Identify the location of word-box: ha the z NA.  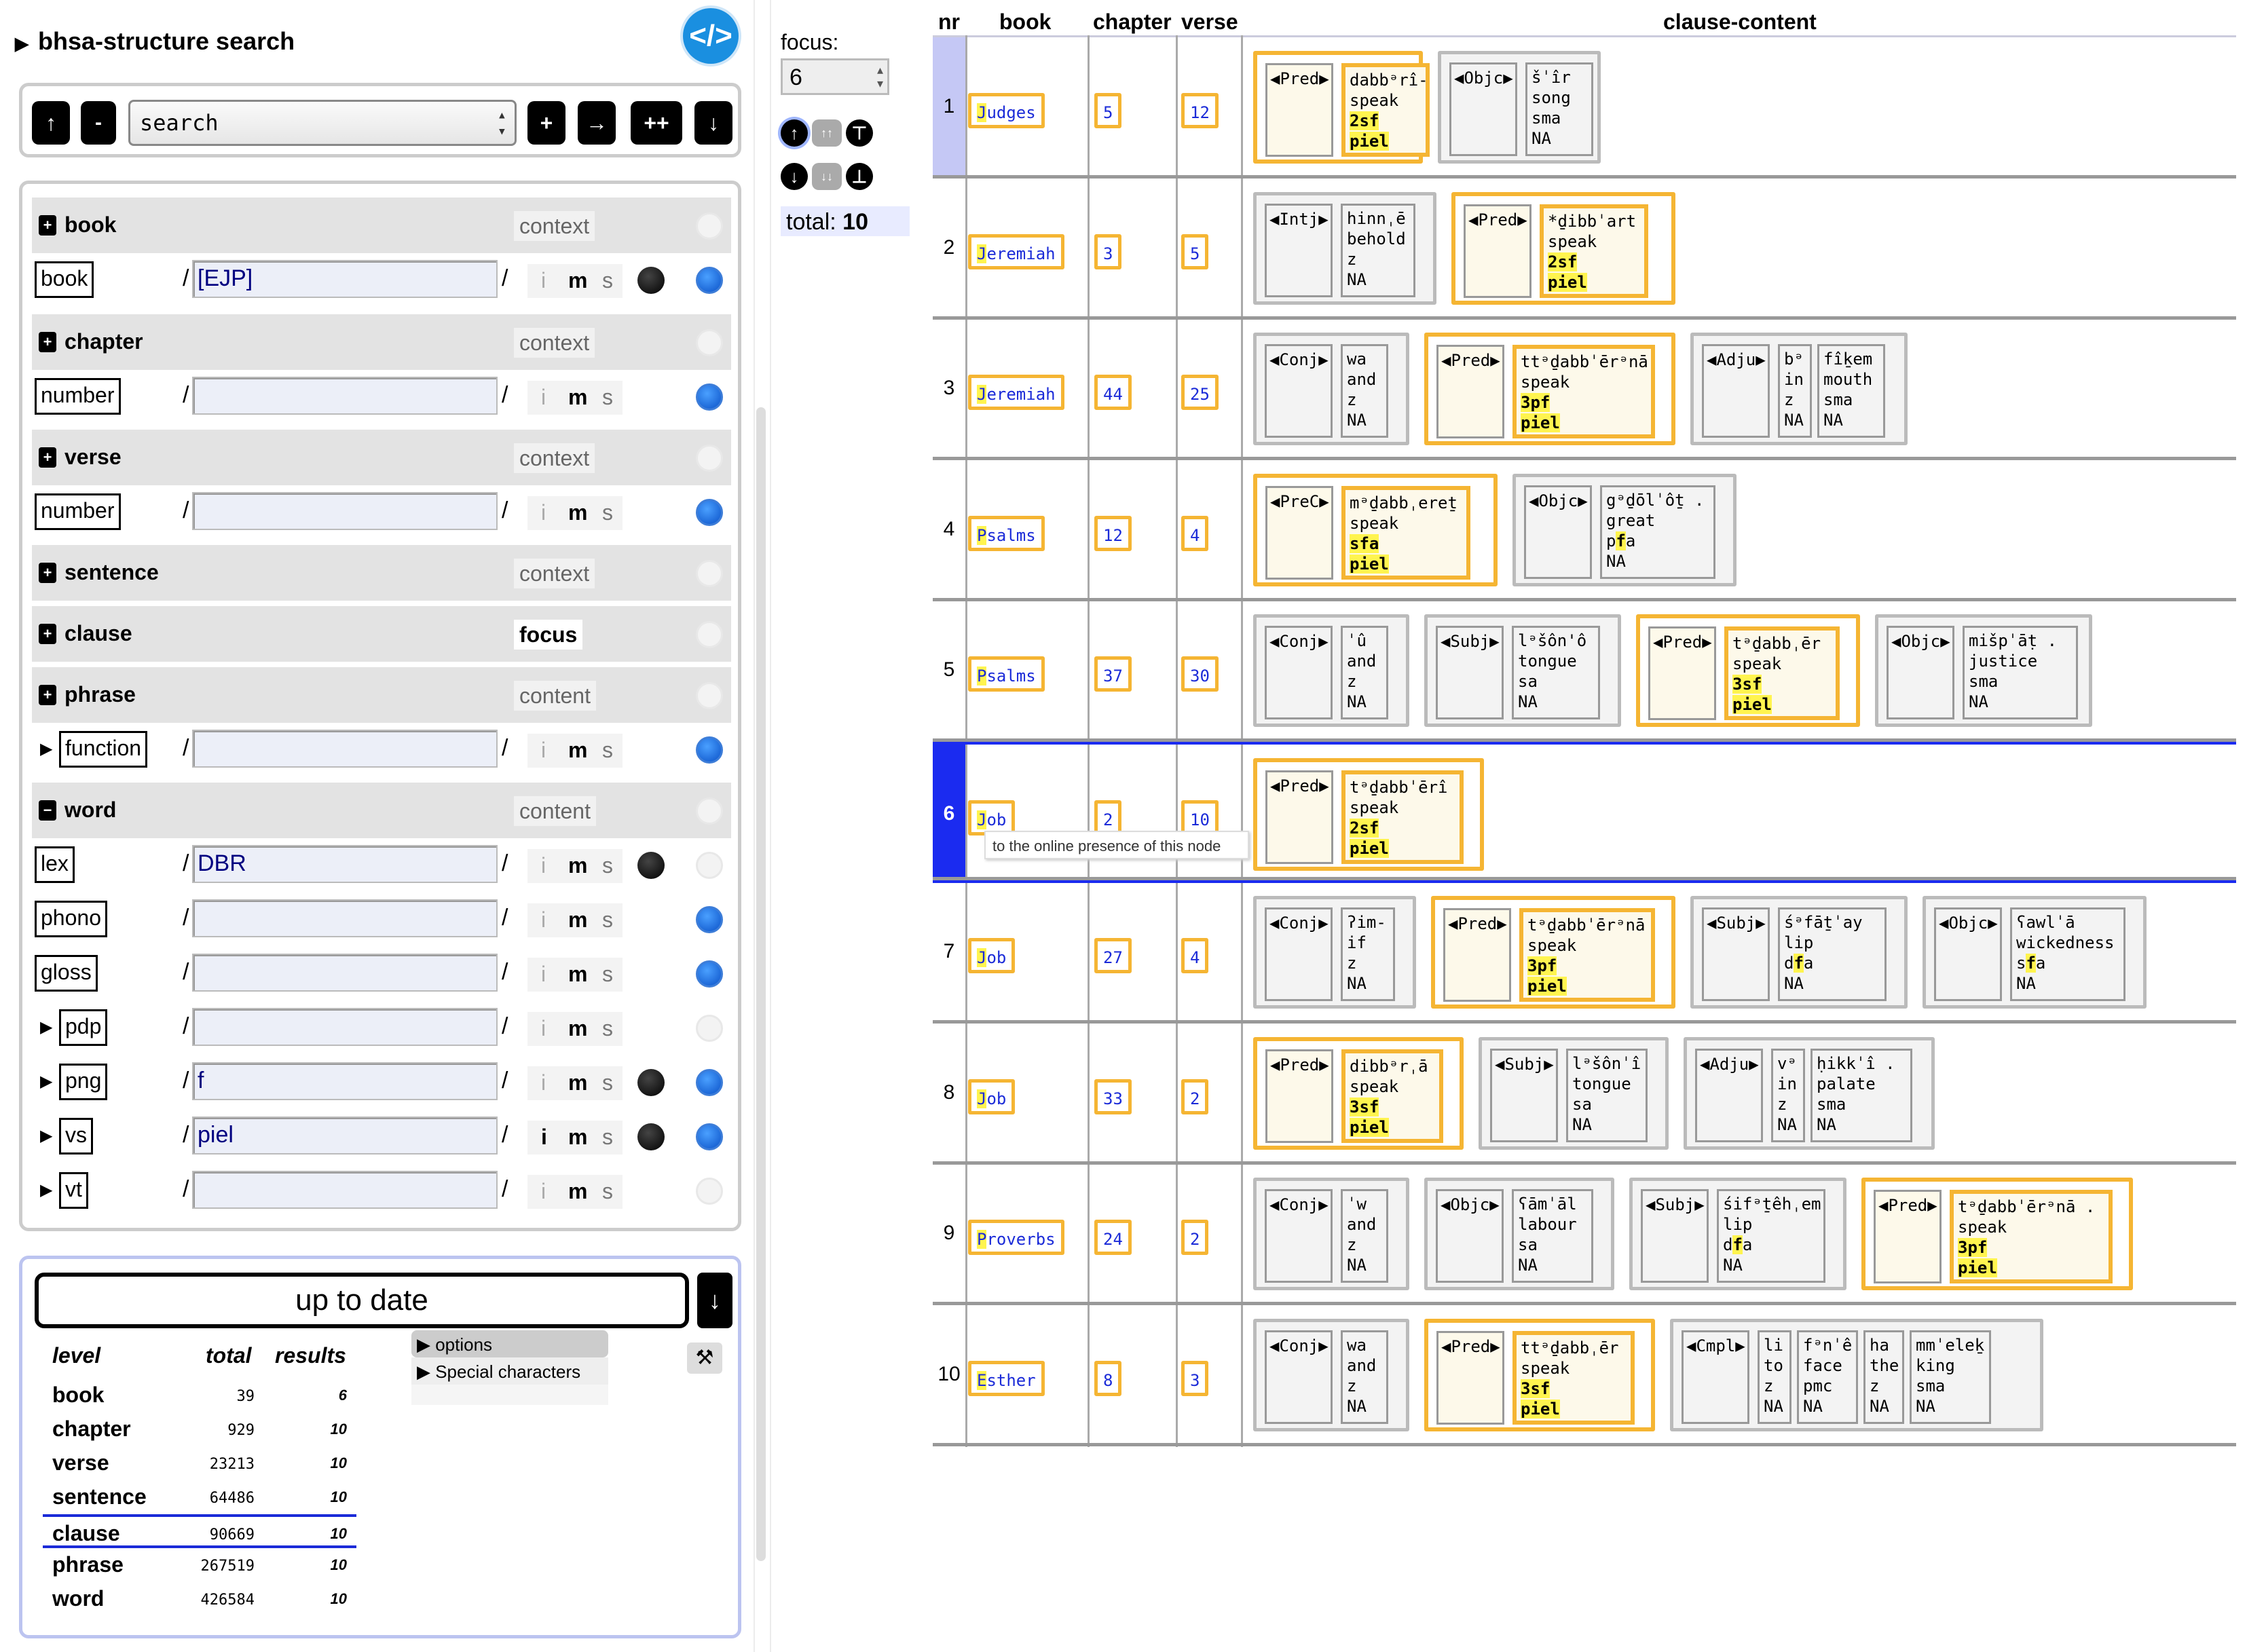
(1883, 1377).